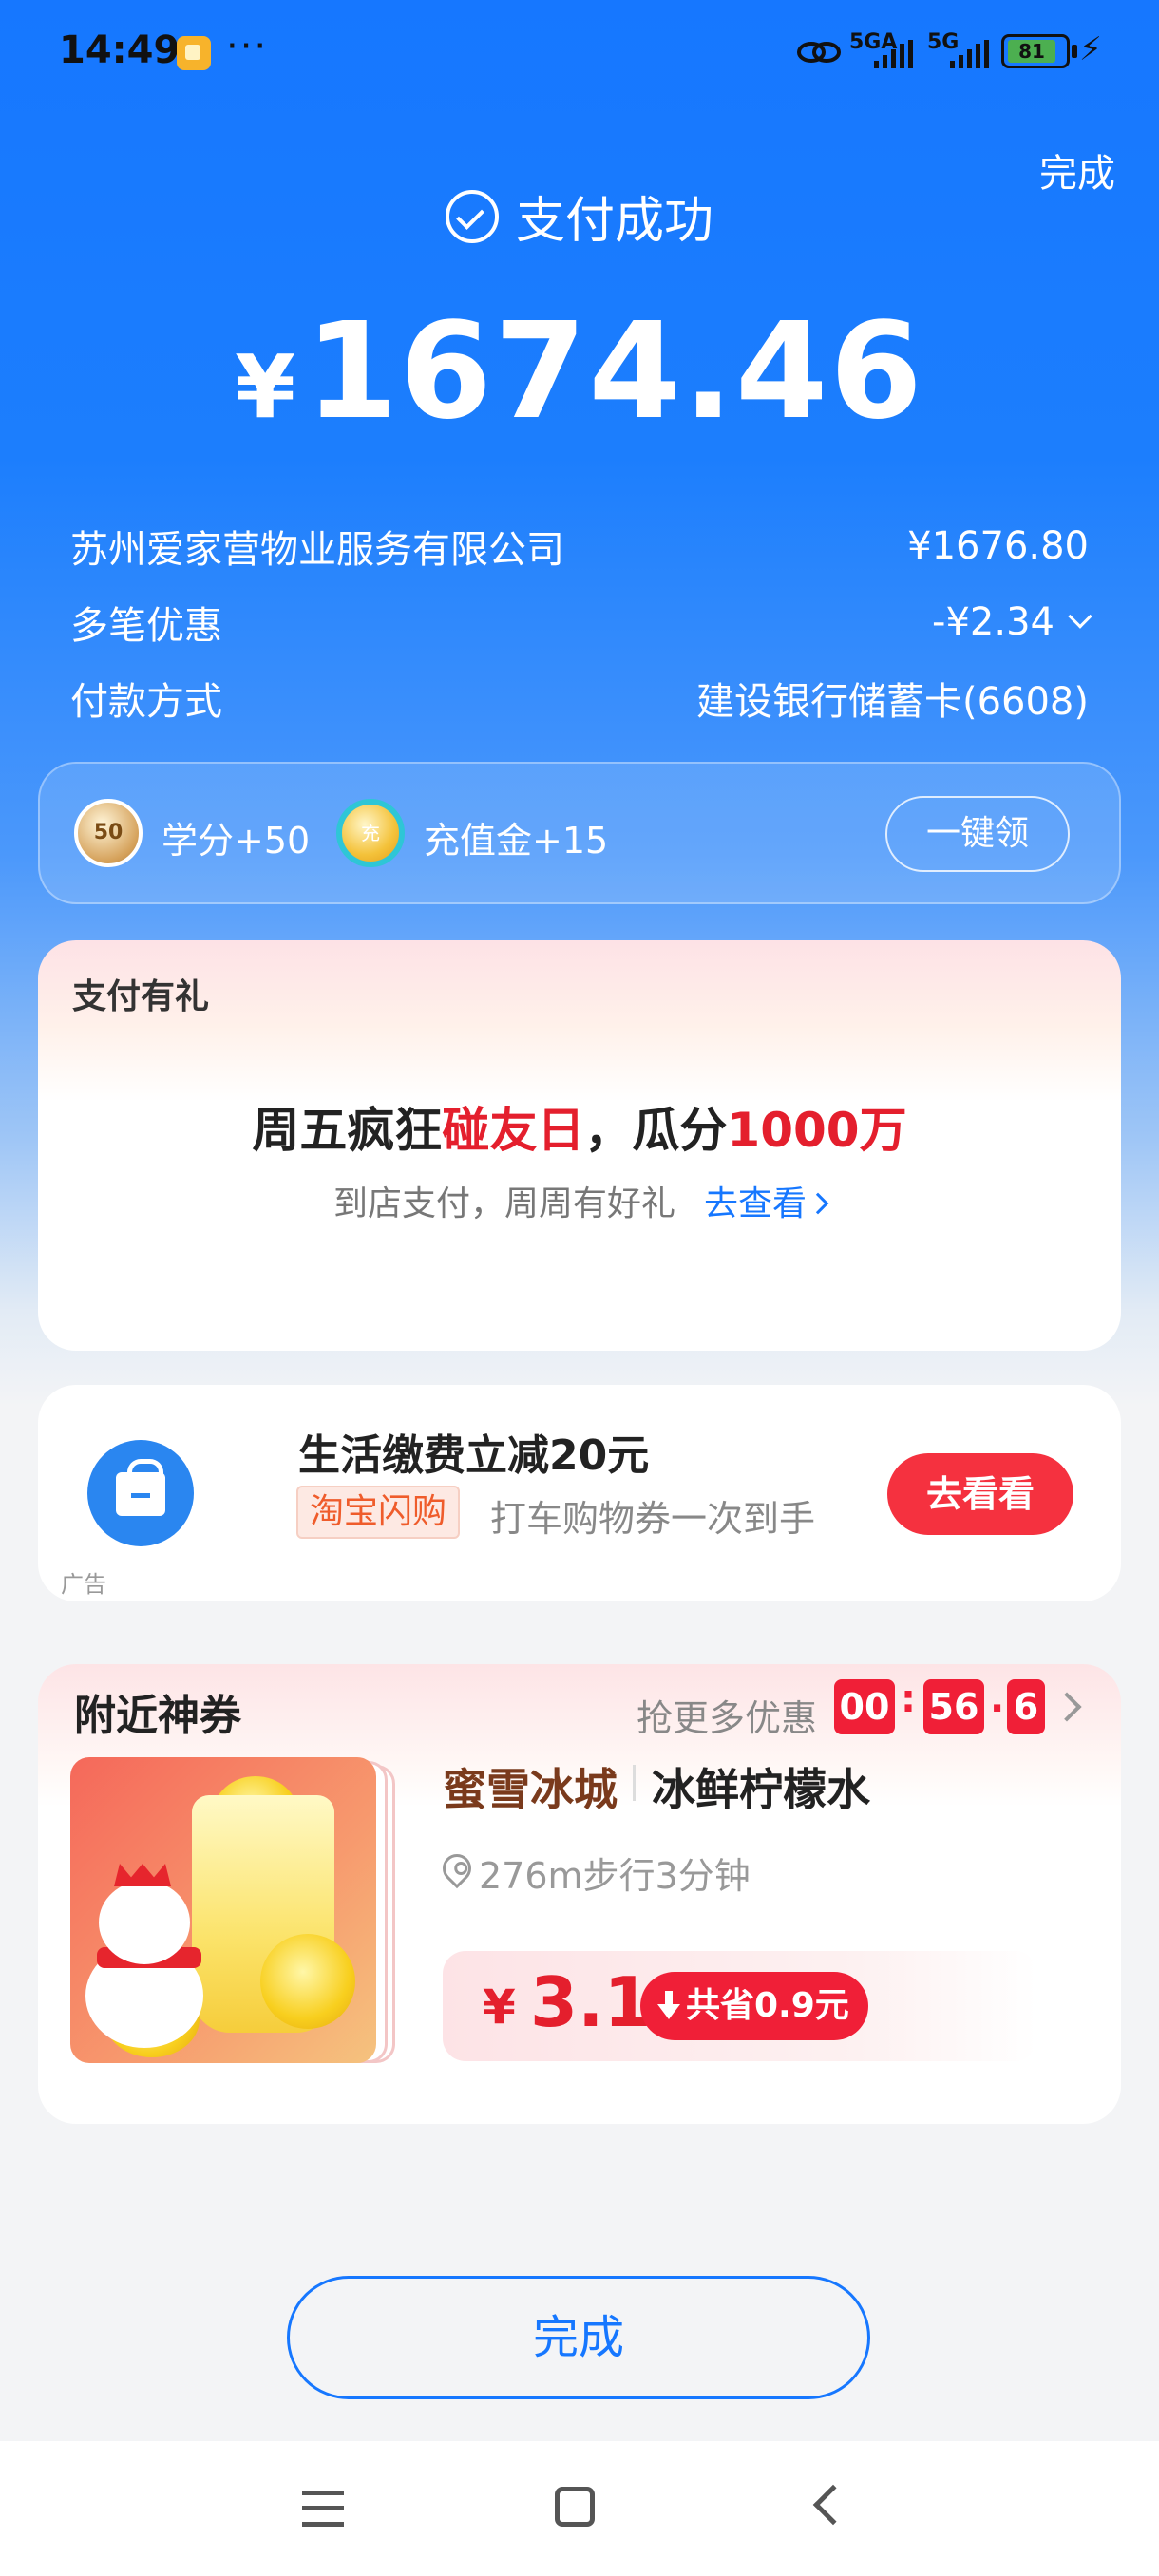 The image size is (1159, 2576). Describe the element at coordinates (614, 1876) in the screenshot. I see `distance-text: 276m步行3分钟` at that location.